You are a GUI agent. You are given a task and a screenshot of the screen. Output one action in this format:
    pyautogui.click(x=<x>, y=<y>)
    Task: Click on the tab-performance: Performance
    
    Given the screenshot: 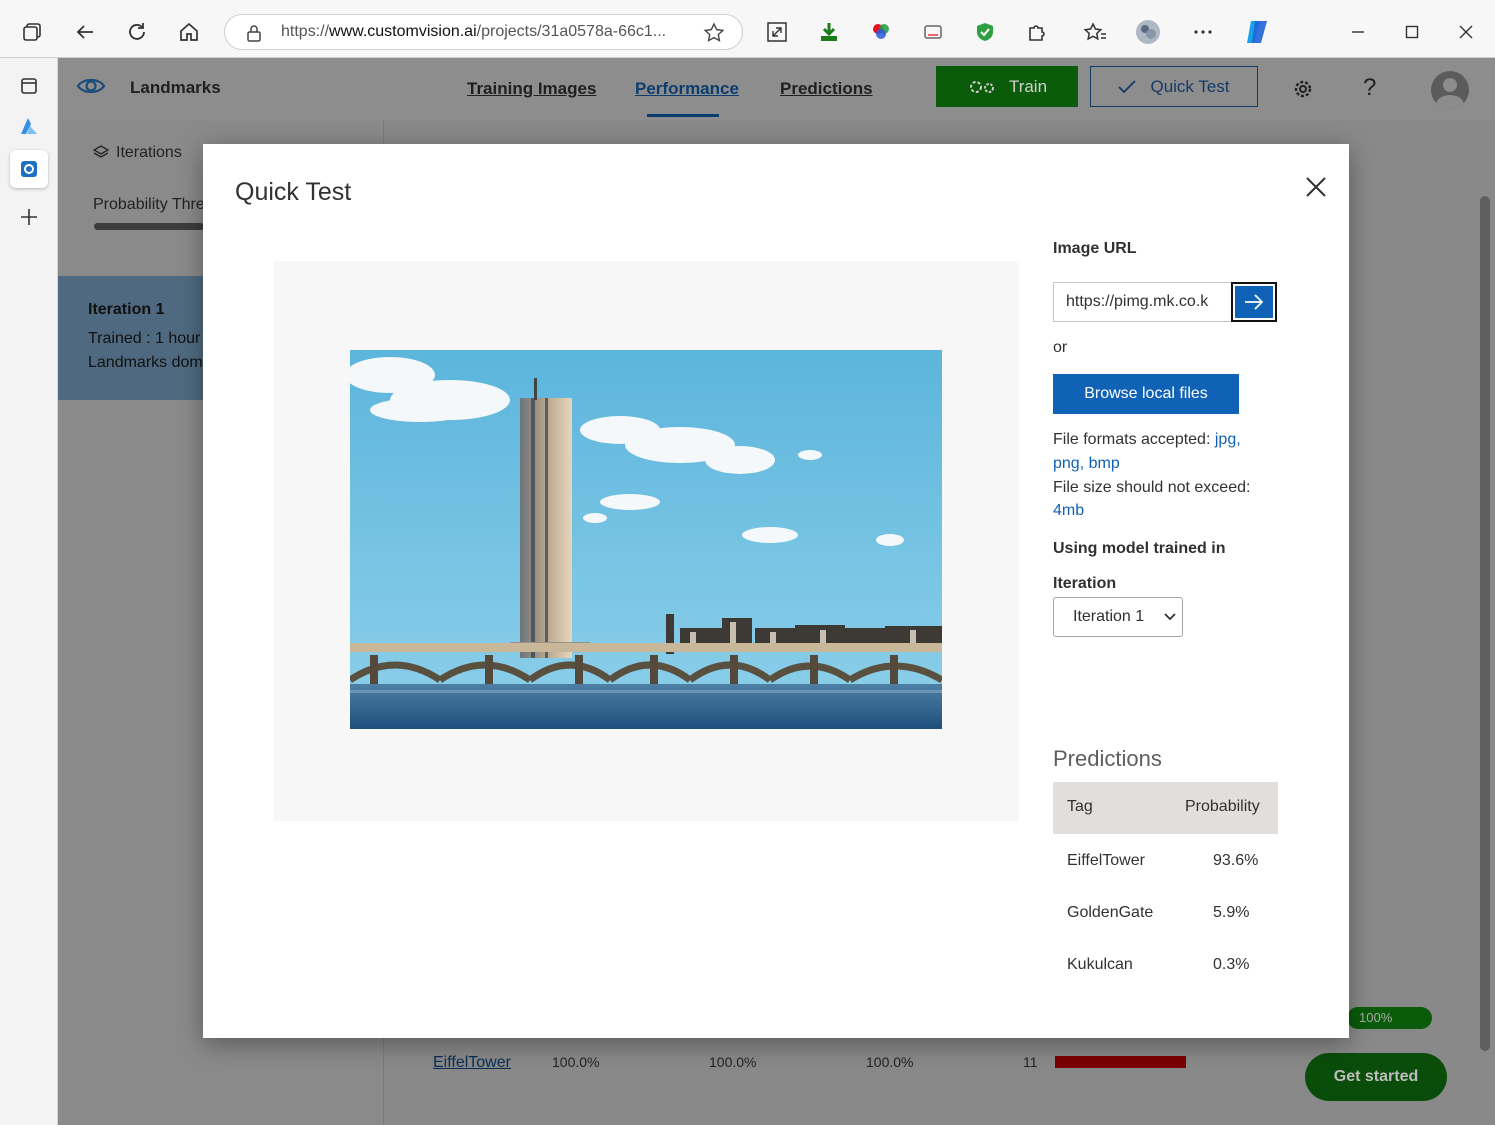 What is the action you would take?
    pyautogui.click(x=687, y=89)
    